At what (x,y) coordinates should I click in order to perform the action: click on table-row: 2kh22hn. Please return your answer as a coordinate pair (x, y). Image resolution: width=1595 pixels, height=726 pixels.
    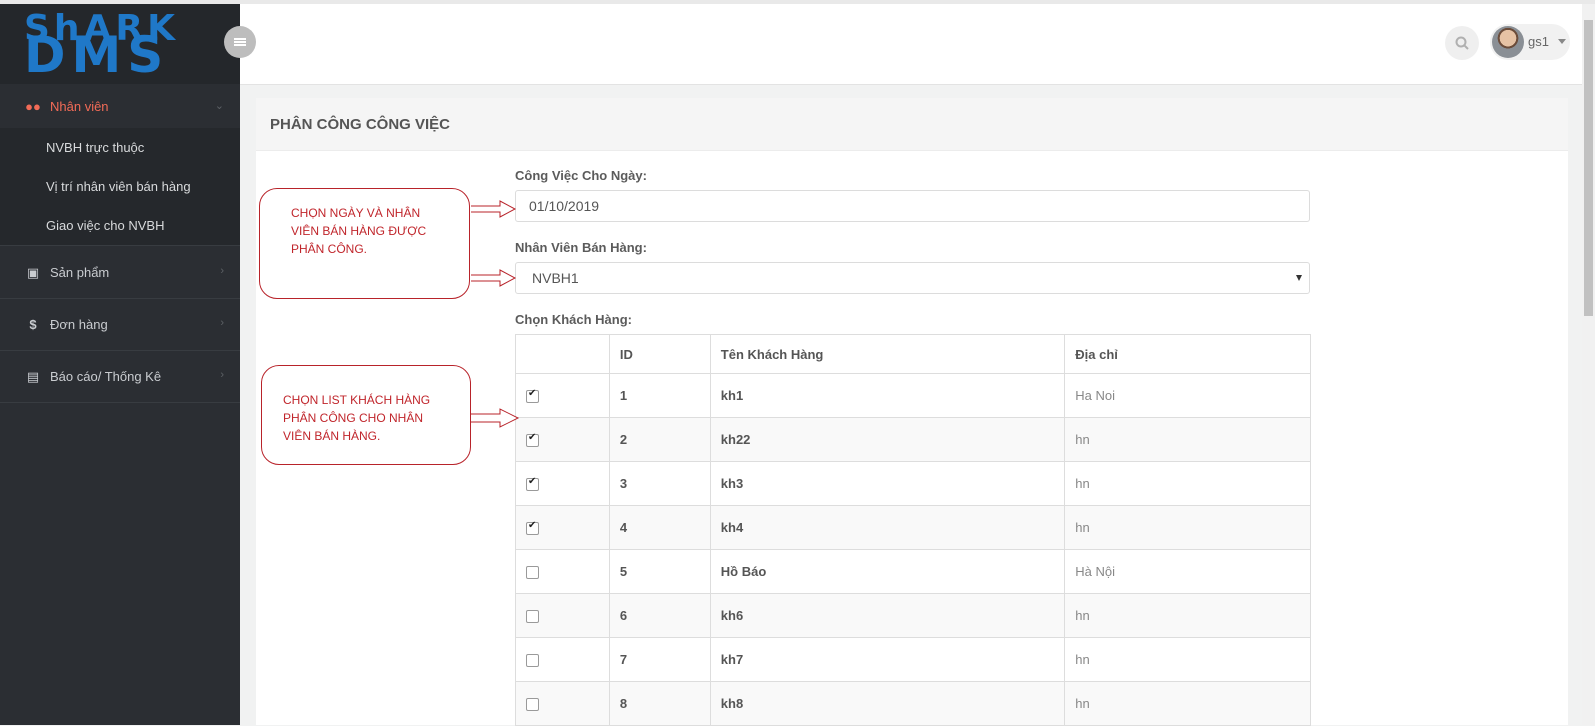
    Looking at the image, I should click on (913, 439).